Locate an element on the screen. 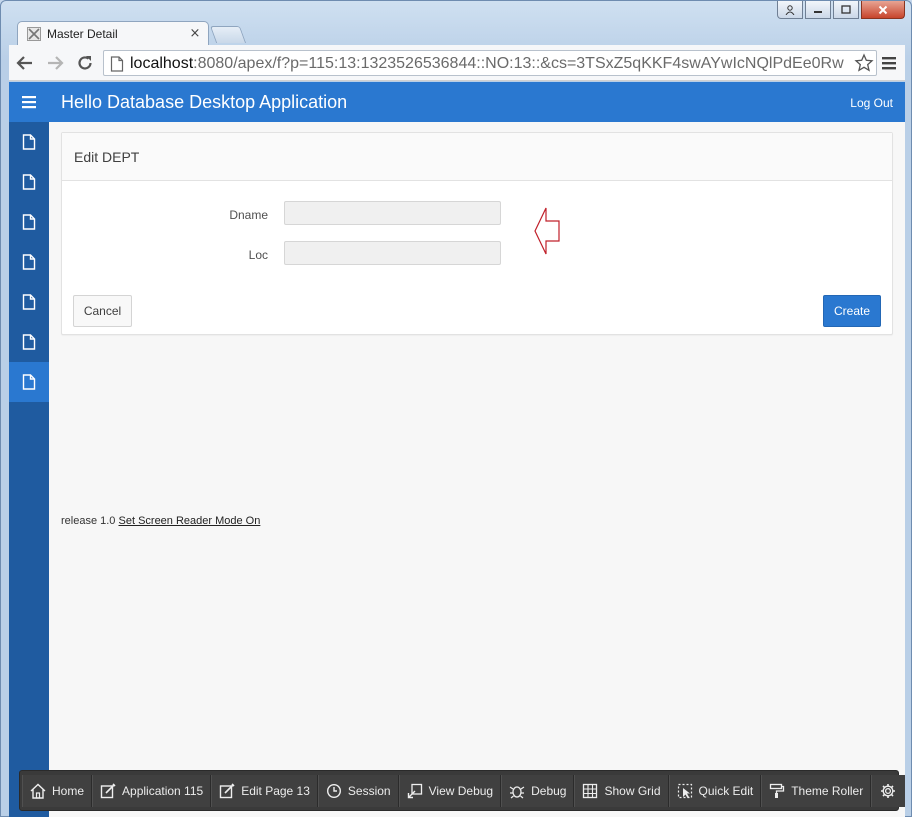 This screenshot has height=817, width=912. dev-debug-button: Debug is located at coordinates (538, 790).